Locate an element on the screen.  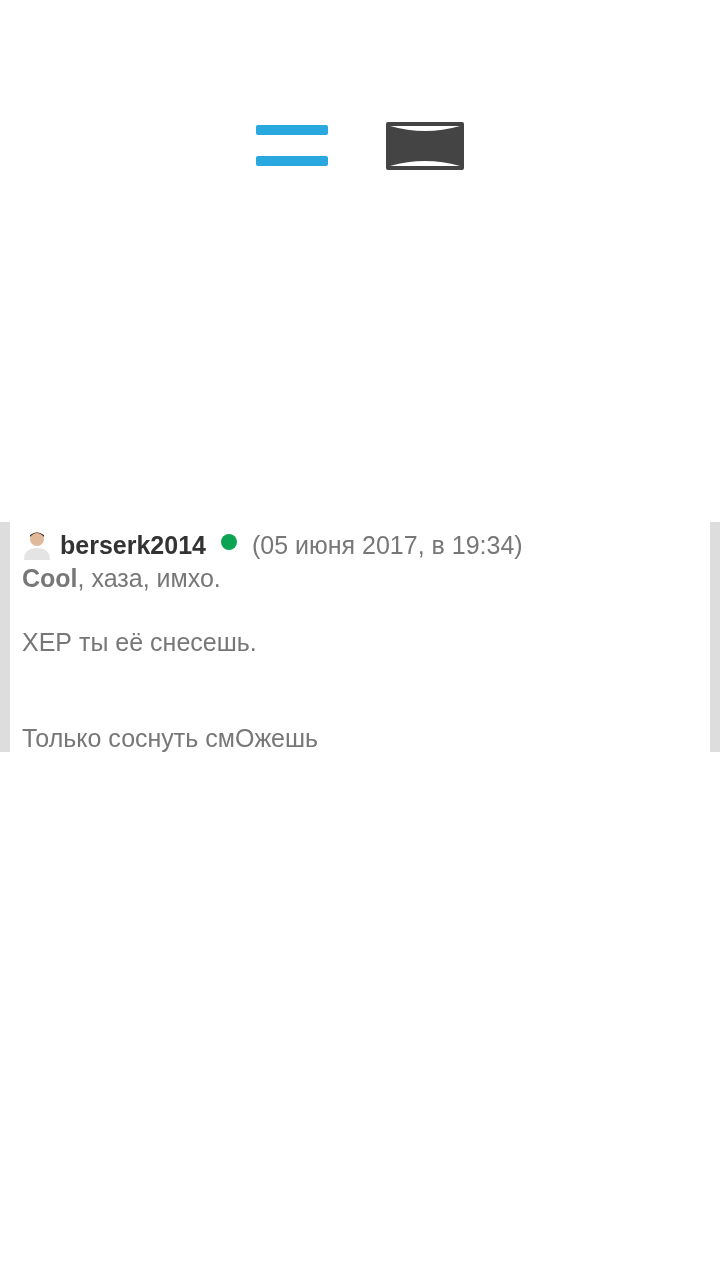
fullscreen-icon is located at coordinates (425, 146).